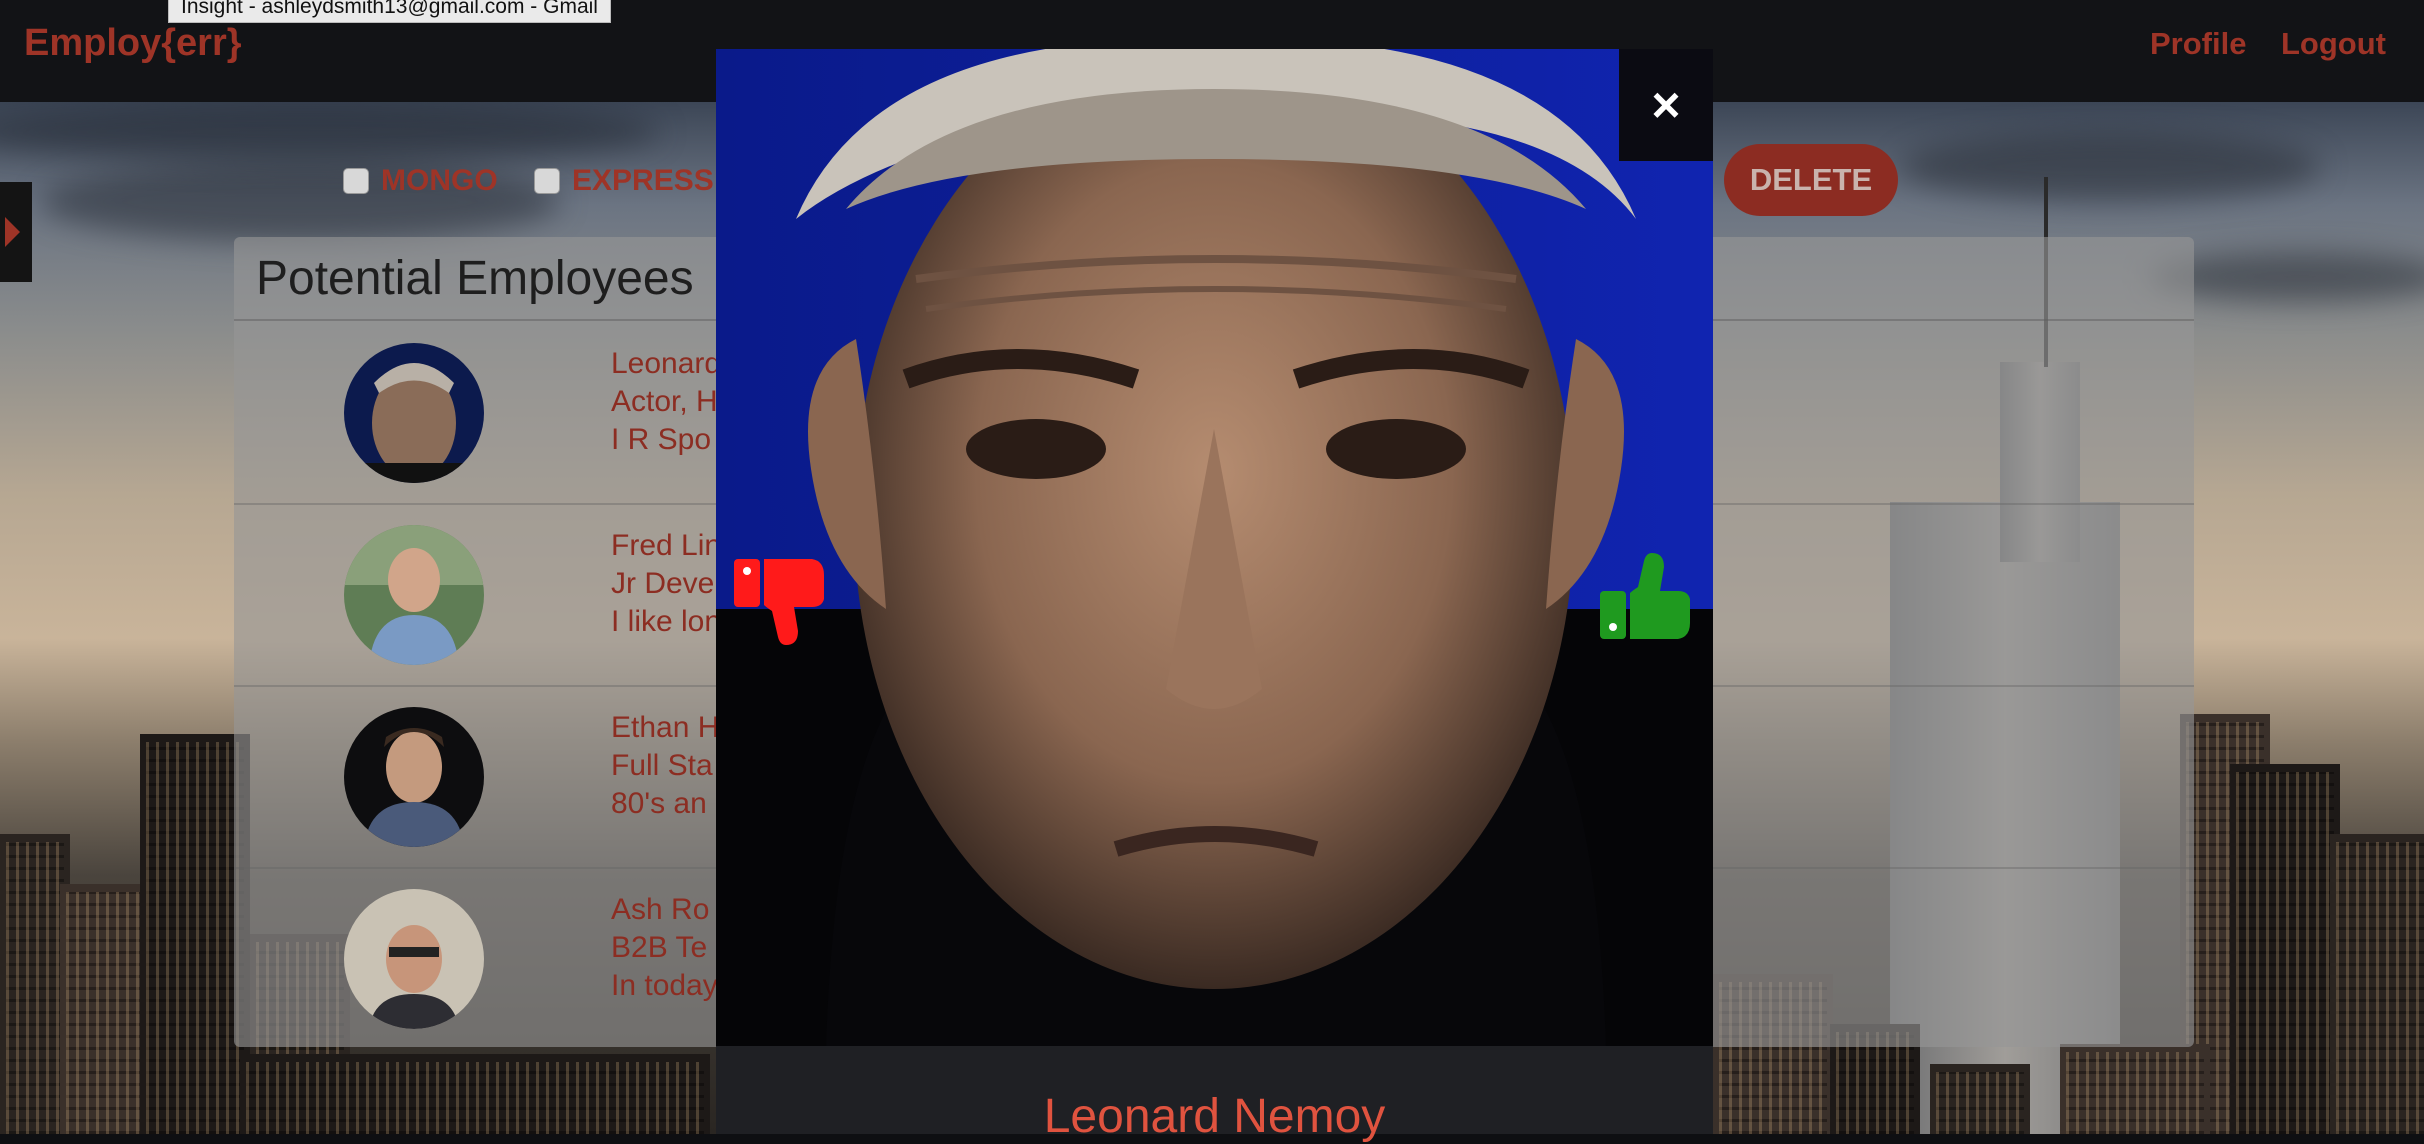  I want to click on employee-name: Leonard, so click(666, 363).